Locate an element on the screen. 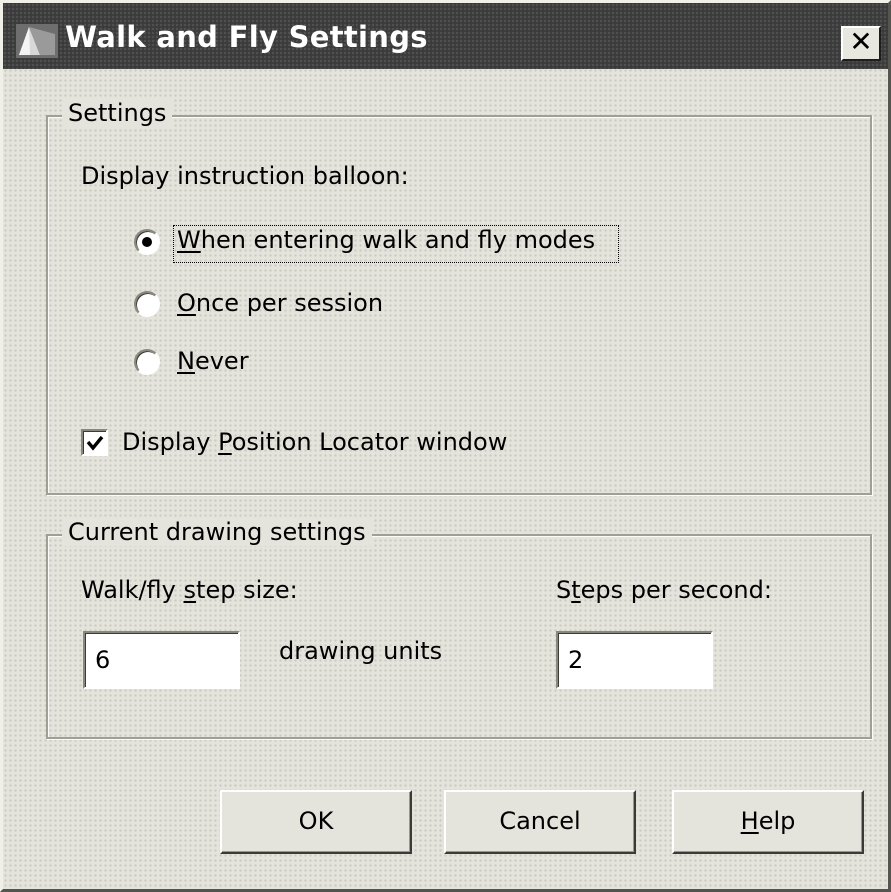 This screenshot has width=891, height=892. window-title: Walk and Fly Settings is located at coordinates (246, 37).